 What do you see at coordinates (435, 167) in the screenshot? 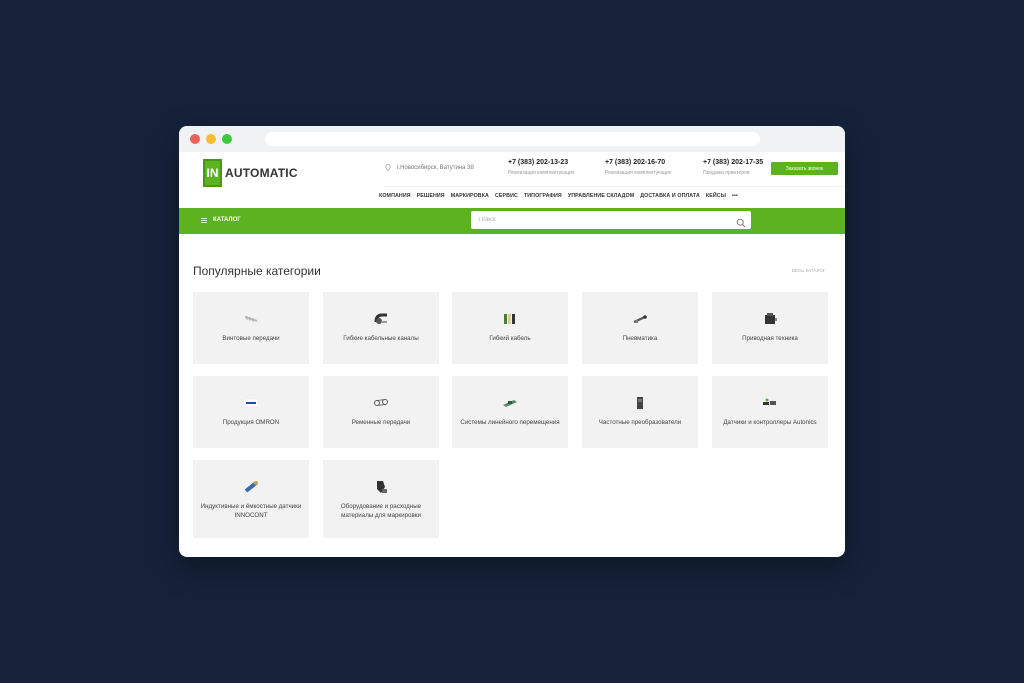
I see `address-text: г.Новосибирск, Ватутина 38` at bounding box center [435, 167].